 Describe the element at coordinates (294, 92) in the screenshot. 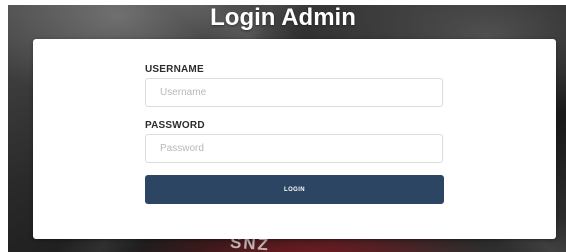

I see `username-input` at that location.